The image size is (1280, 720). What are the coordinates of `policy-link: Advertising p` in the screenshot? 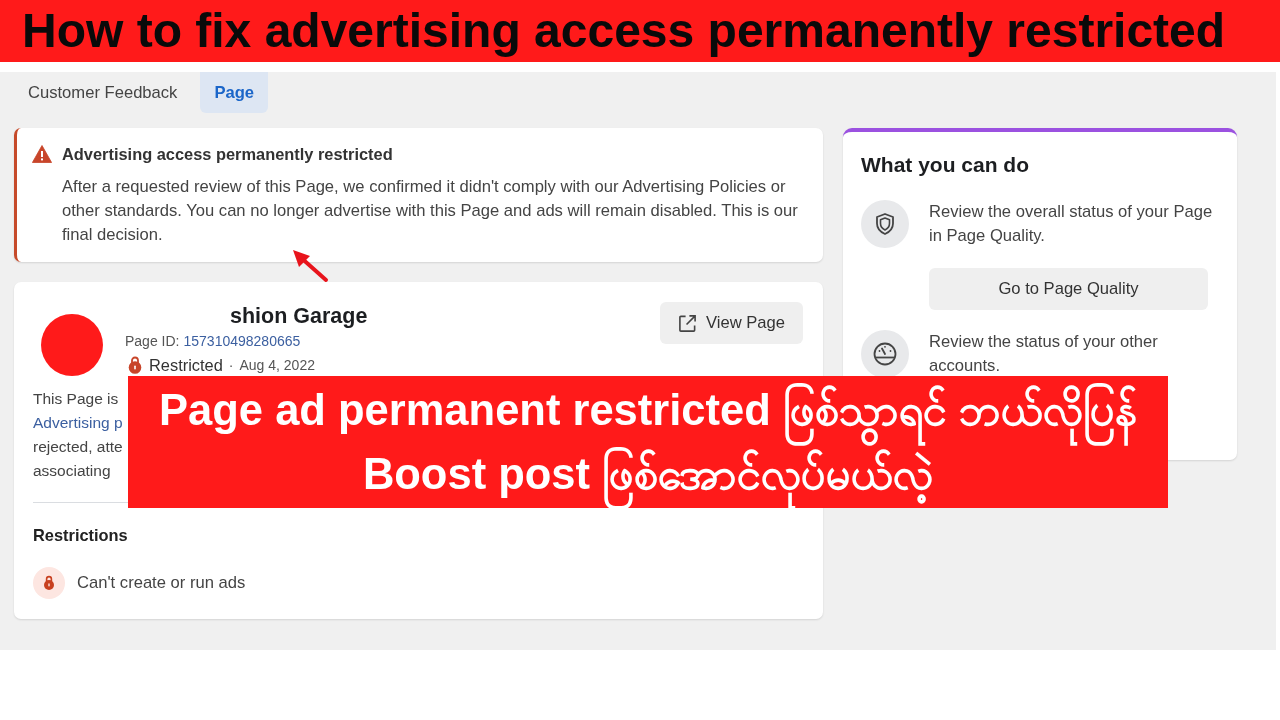 It's located at (78, 423).